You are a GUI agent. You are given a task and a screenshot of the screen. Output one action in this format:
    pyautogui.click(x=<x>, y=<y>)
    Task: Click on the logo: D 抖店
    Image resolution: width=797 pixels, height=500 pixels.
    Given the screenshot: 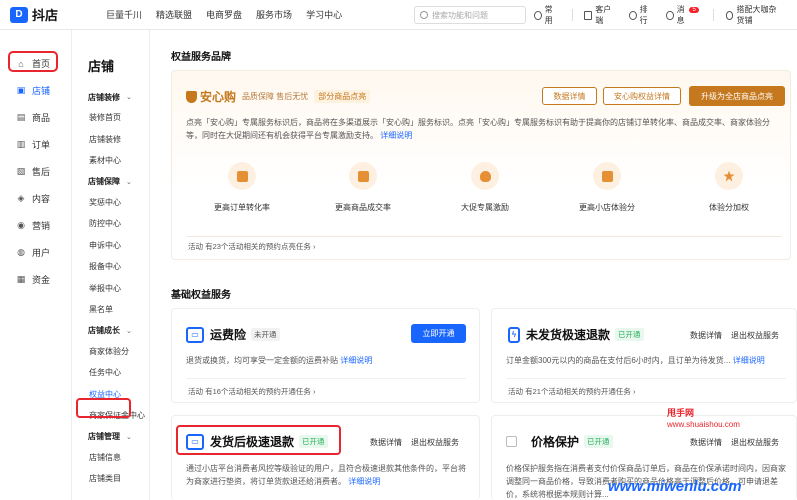 What is the action you would take?
    pyautogui.click(x=50, y=14)
    